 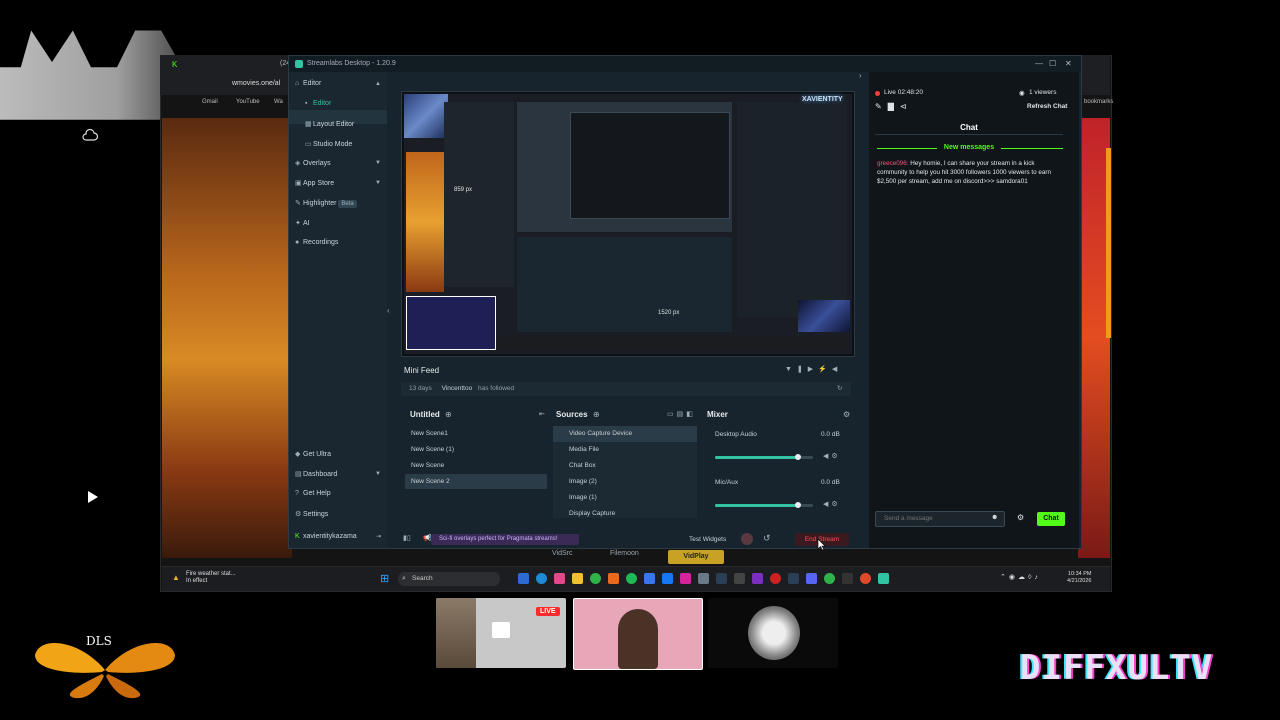 I want to click on mini-feed-controls: ▼❚▶⚡◀, so click(x=813, y=369).